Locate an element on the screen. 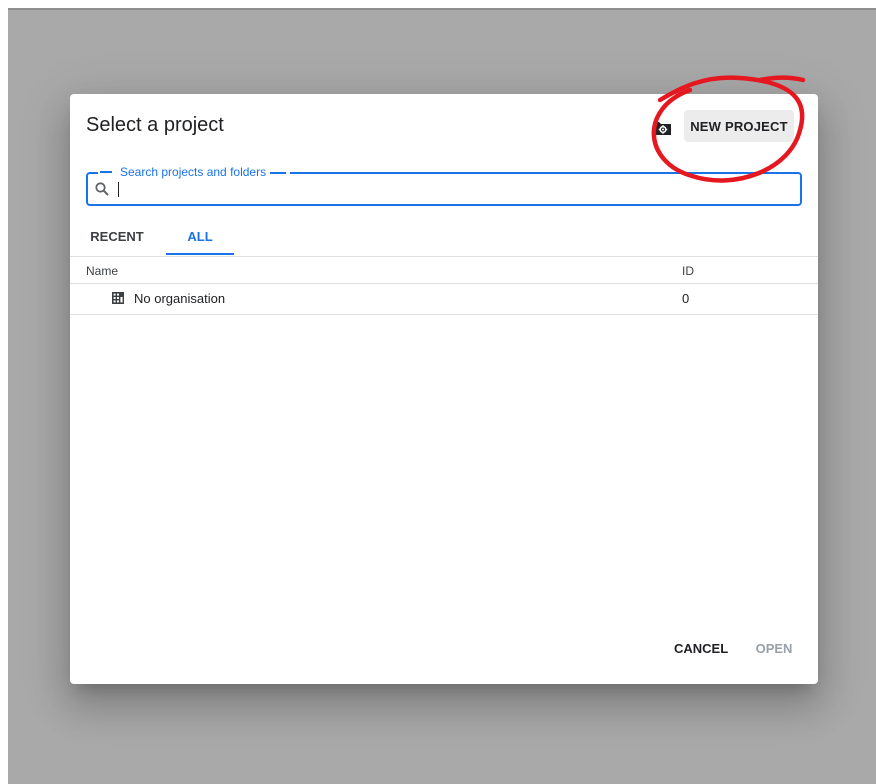 This screenshot has width=876, height=784. folder-settings-icon is located at coordinates (662, 128).